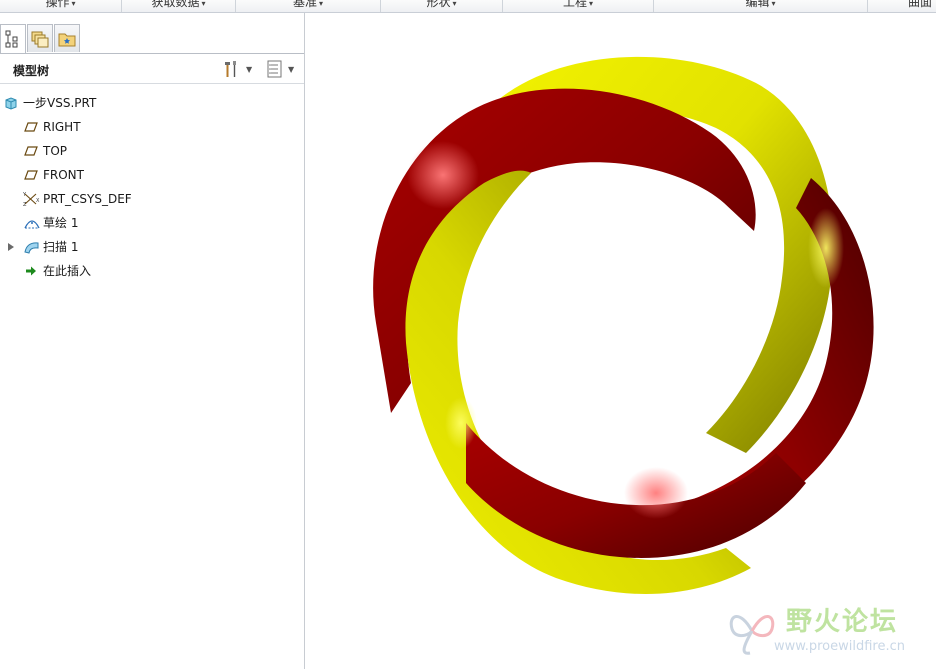 This screenshot has width=936, height=669. I want to click on tree-item-front-plane: FRONT, so click(150, 175).